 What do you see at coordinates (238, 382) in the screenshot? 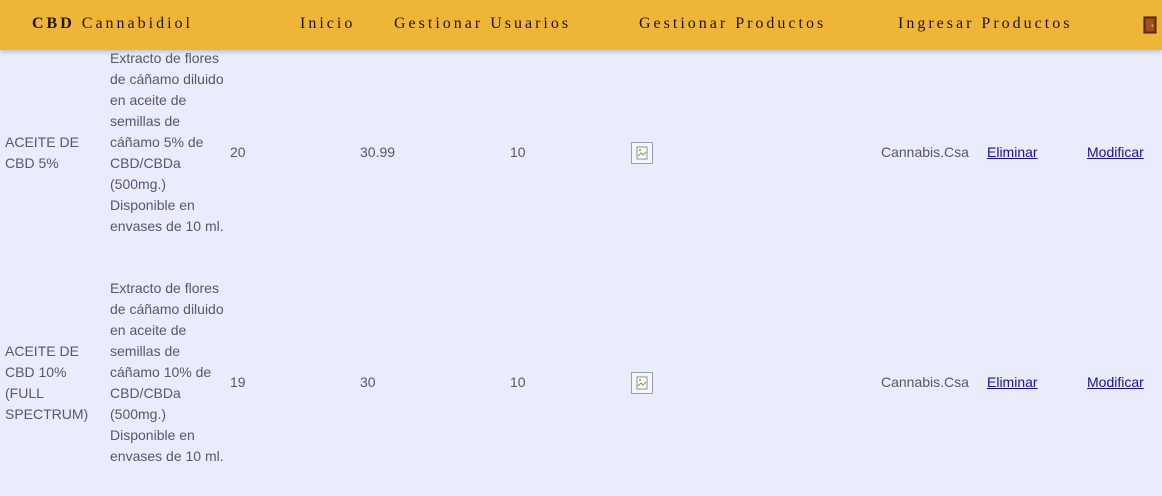
I see `product-stock: 19` at bounding box center [238, 382].